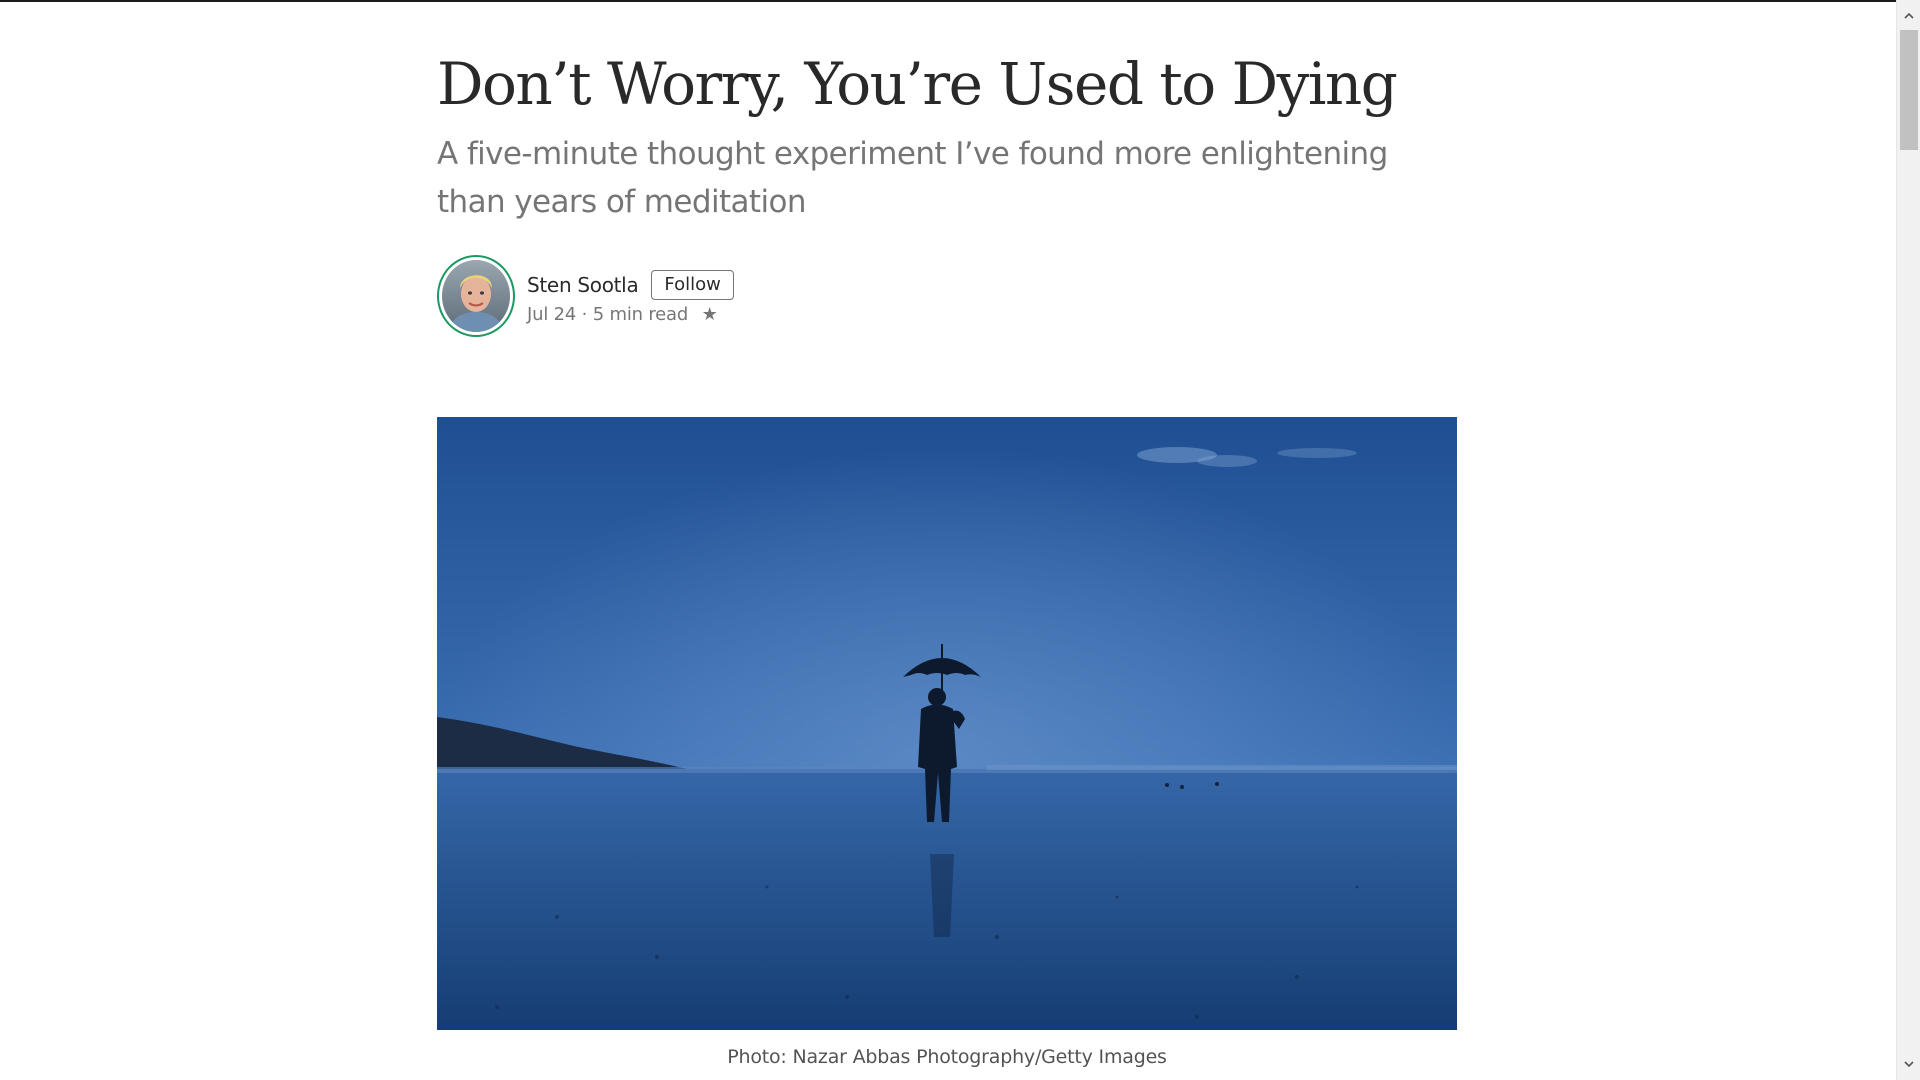 The width and height of the screenshot is (1920, 1080). Describe the element at coordinates (1908, 540) in the screenshot. I see `vertical-scrollbar` at that location.